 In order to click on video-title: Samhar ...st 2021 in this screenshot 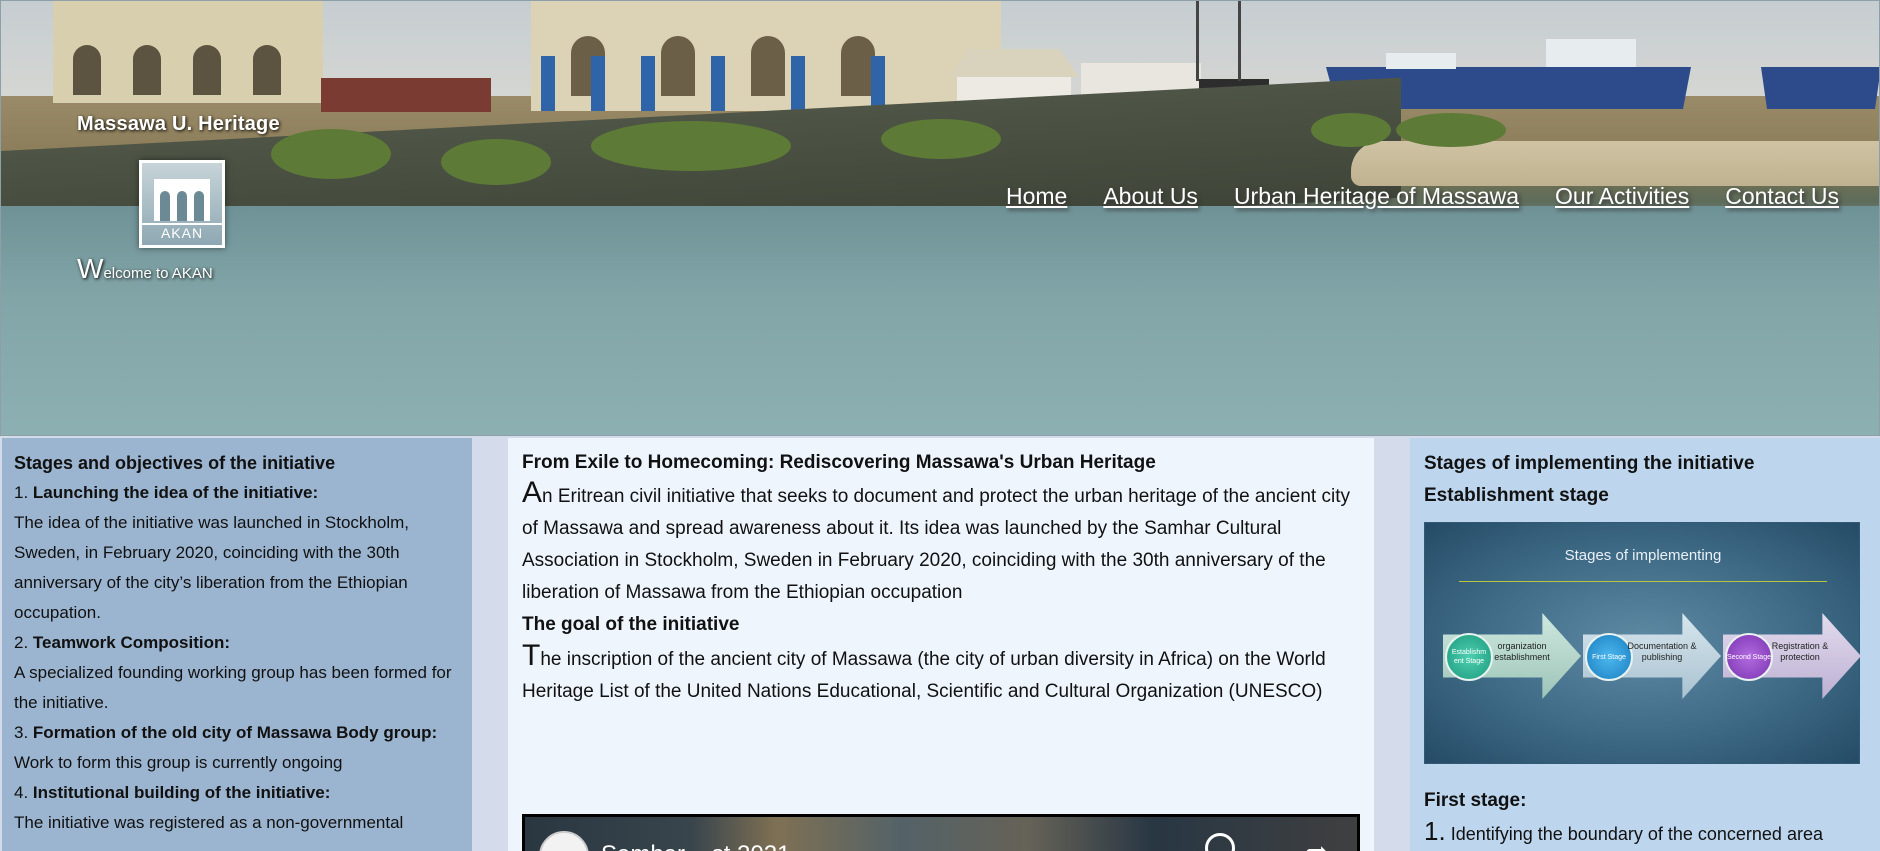, I will do `click(695, 846)`.